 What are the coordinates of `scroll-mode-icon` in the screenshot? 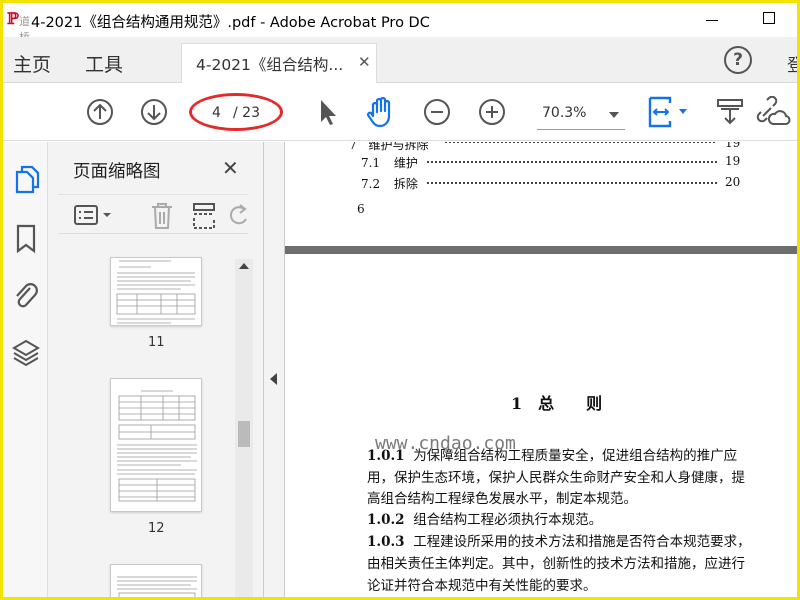 It's located at (730, 112).